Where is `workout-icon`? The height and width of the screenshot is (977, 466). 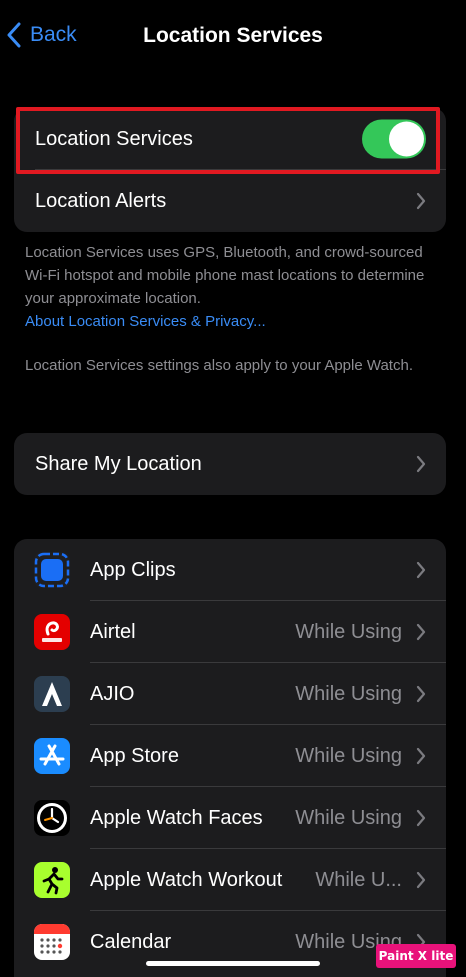 workout-icon is located at coordinates (52, 880).